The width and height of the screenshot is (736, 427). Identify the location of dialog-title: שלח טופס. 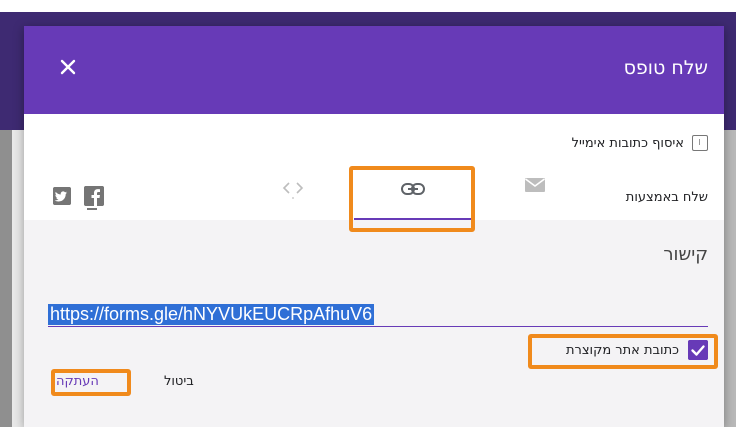
(665, 68).